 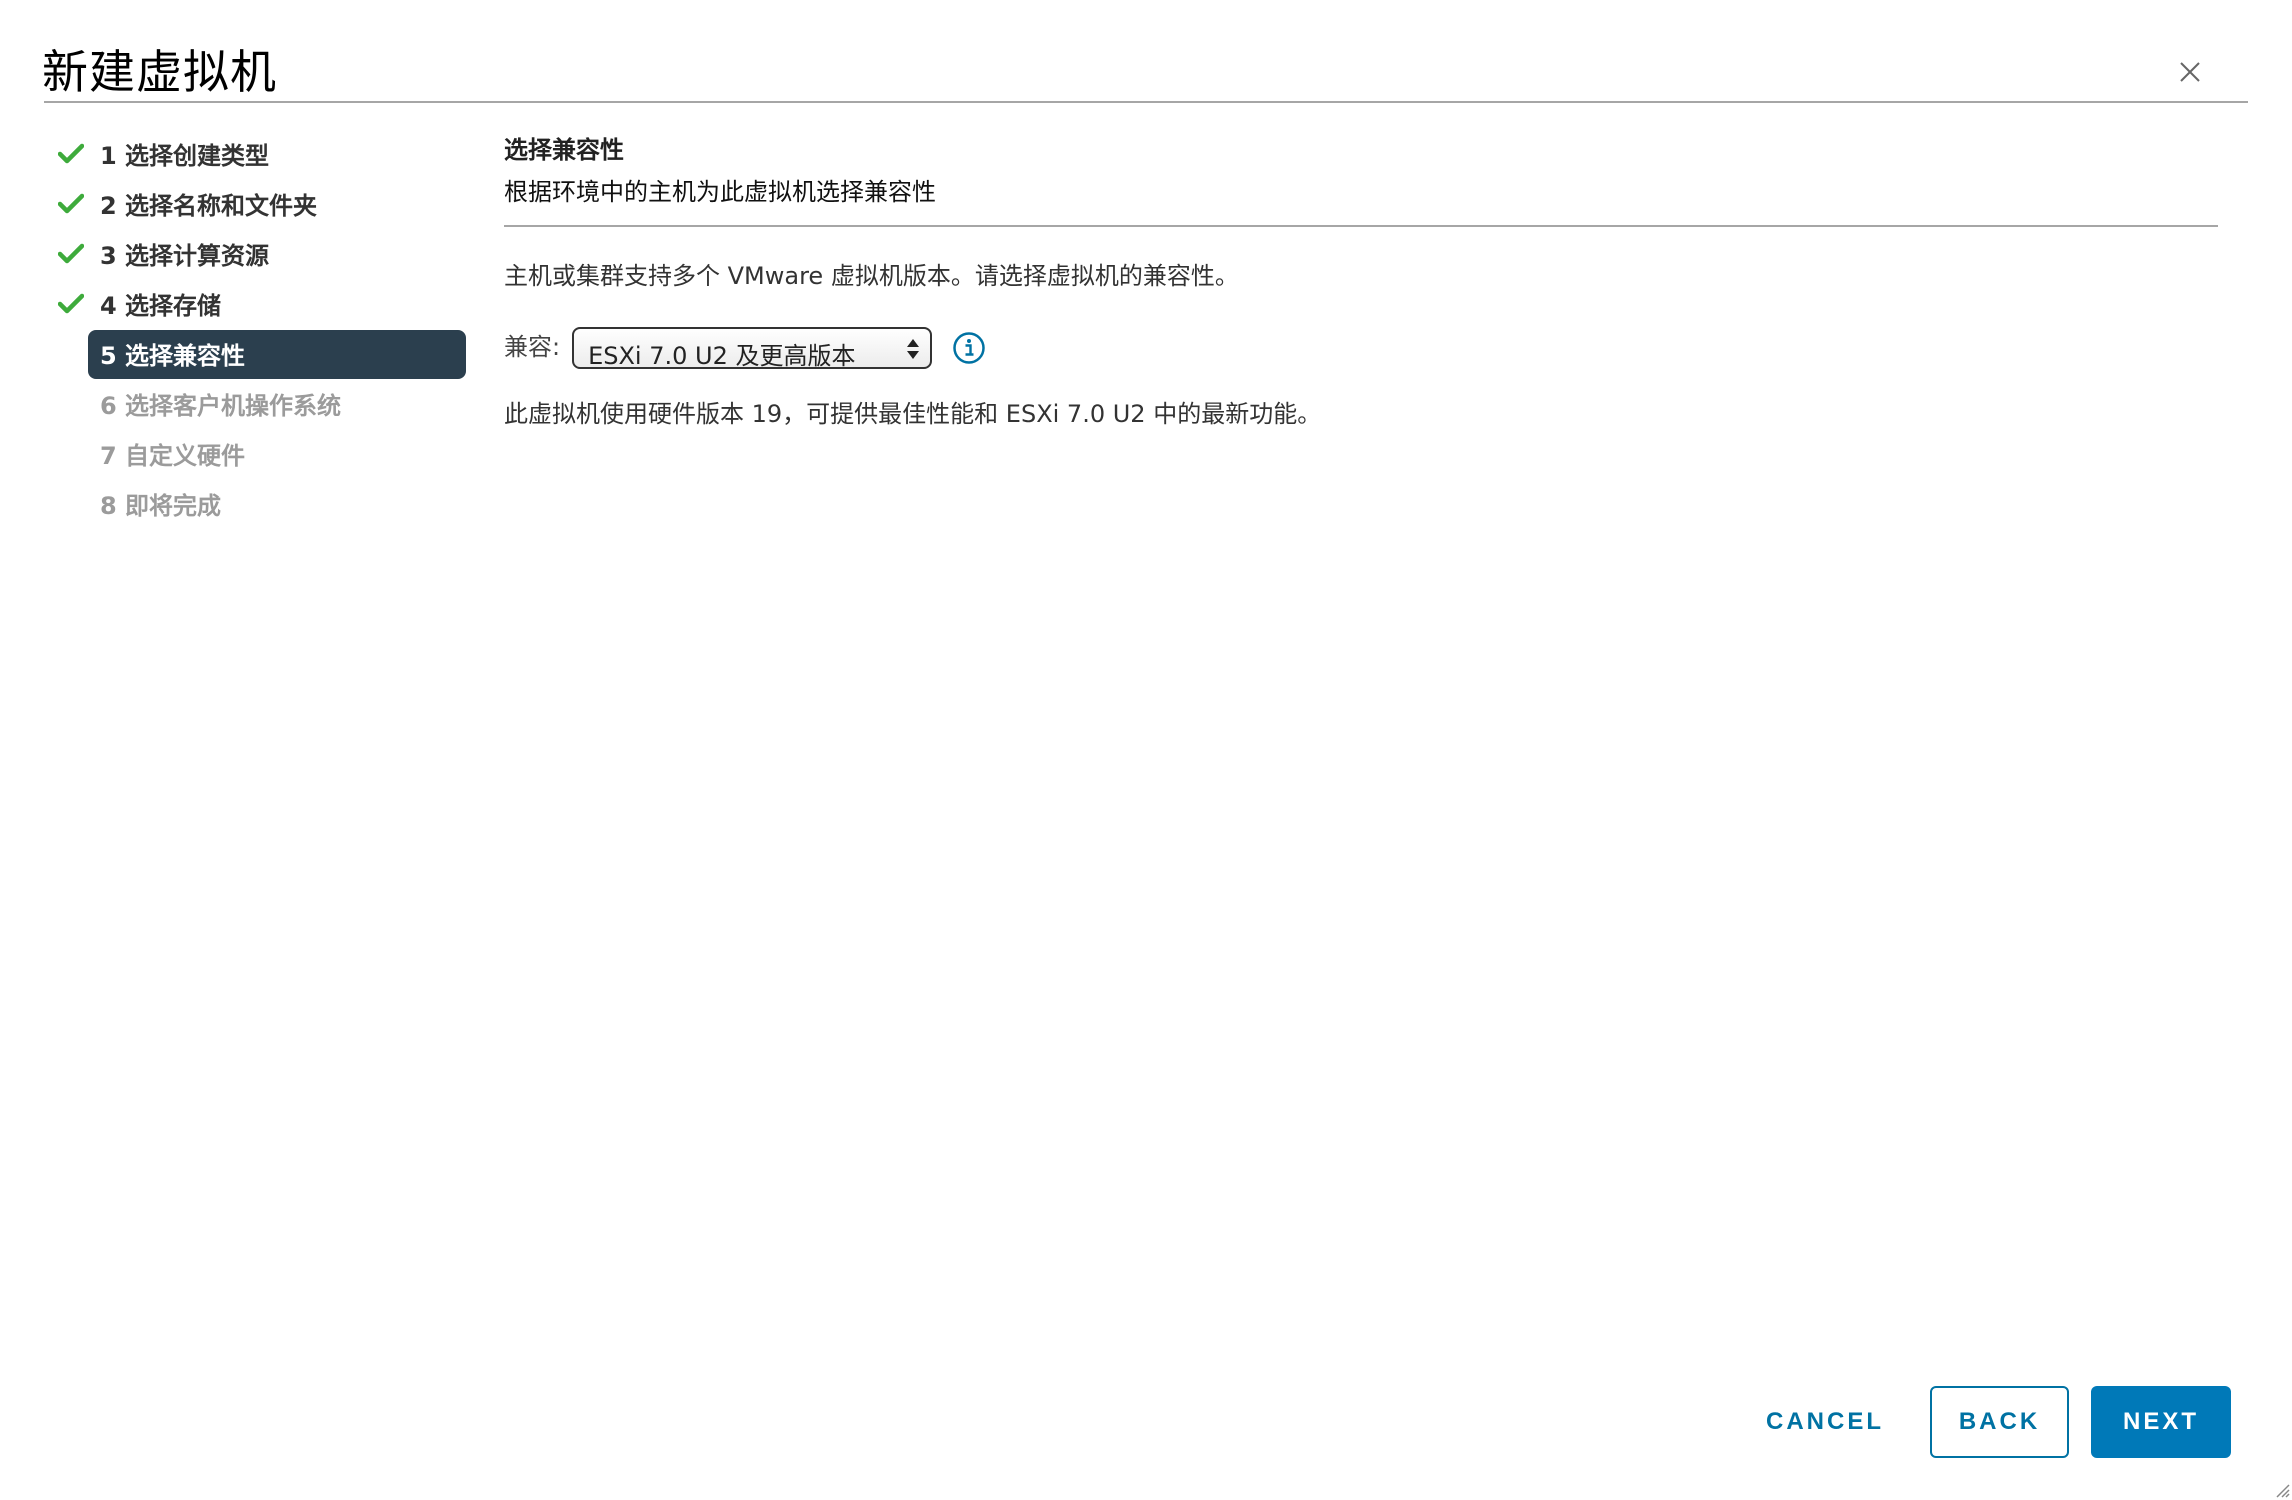 What do you see at coordinates (532, 346) in the screenshot?
I see `compatibility-label: 兼容:` at bounding box center [532, 346].